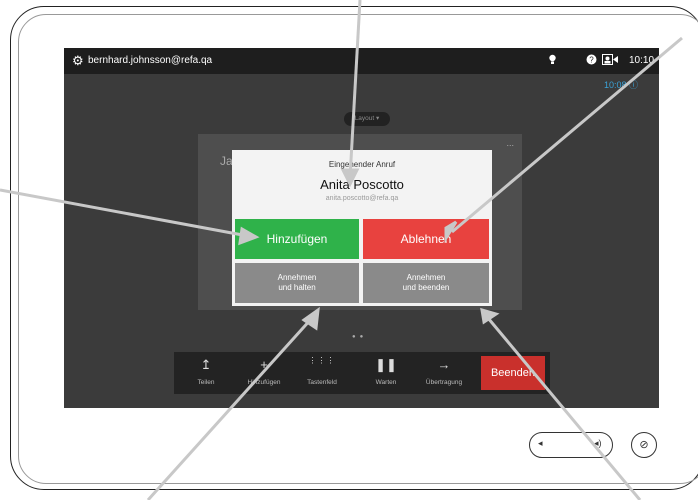 This screenshot has height=500, width=698. Describe the element at coordinates (230, 408) in the screenshot. I see `arrow-hold` at that location.